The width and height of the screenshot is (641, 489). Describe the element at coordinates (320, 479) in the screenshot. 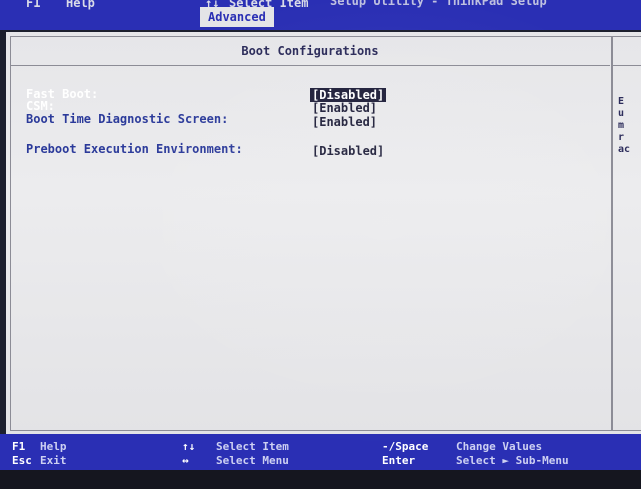

I see `monitor-bezel` at that location.